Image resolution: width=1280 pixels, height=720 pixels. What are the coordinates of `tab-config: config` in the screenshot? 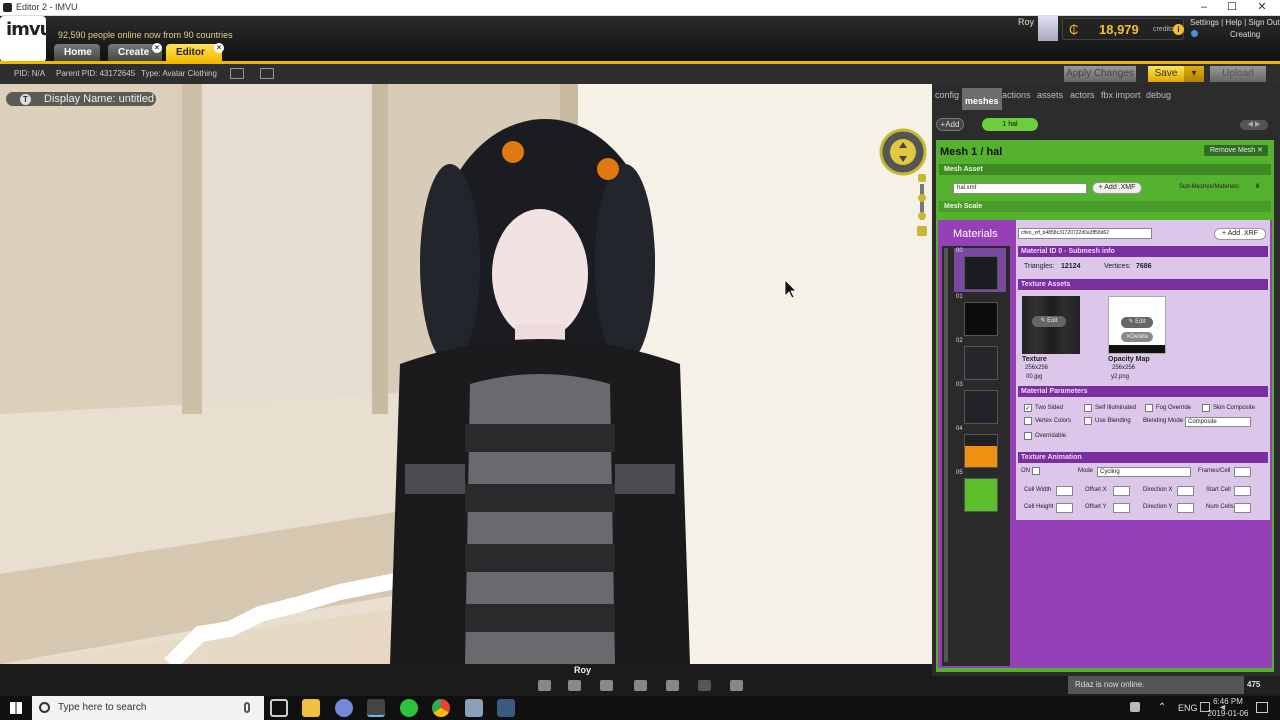 It's located at (947, 100).